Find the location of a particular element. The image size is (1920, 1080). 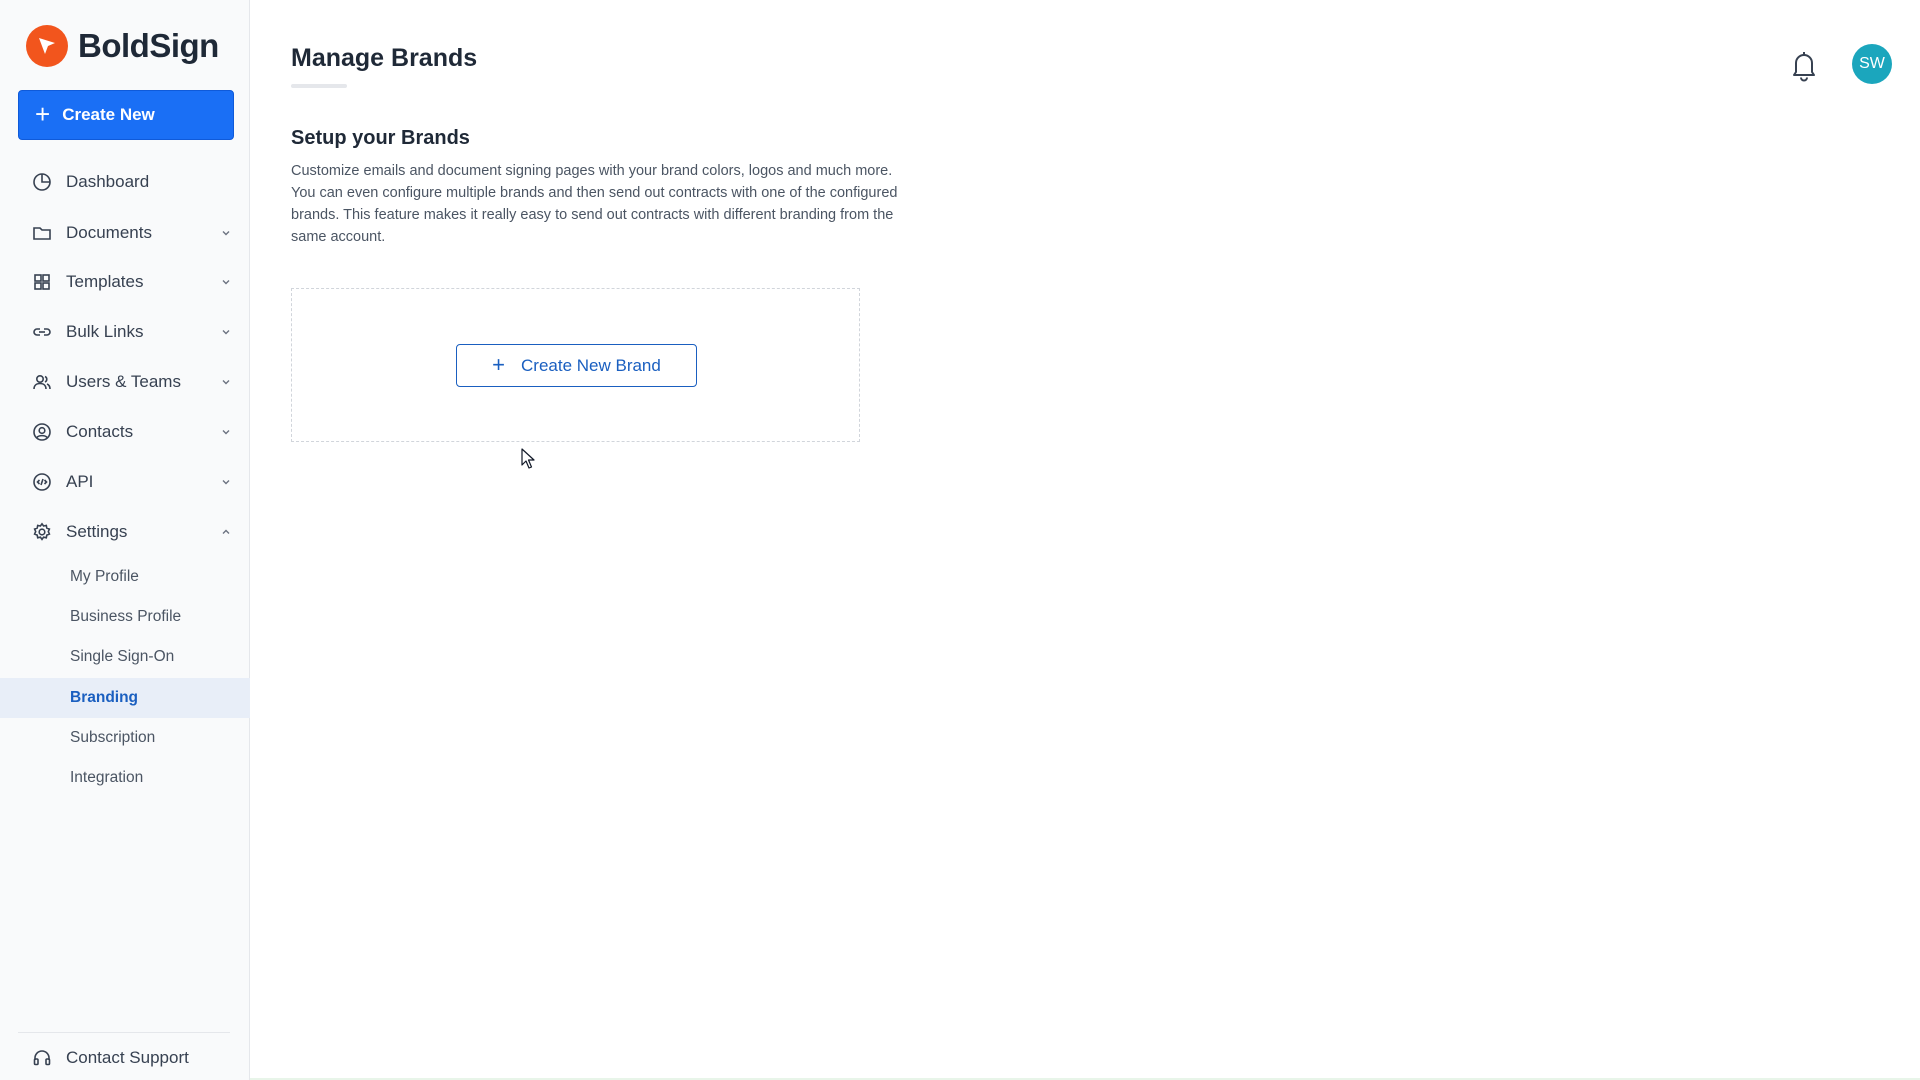

settings-item-label: Single Sign-On is located at coordinates (122, 656).